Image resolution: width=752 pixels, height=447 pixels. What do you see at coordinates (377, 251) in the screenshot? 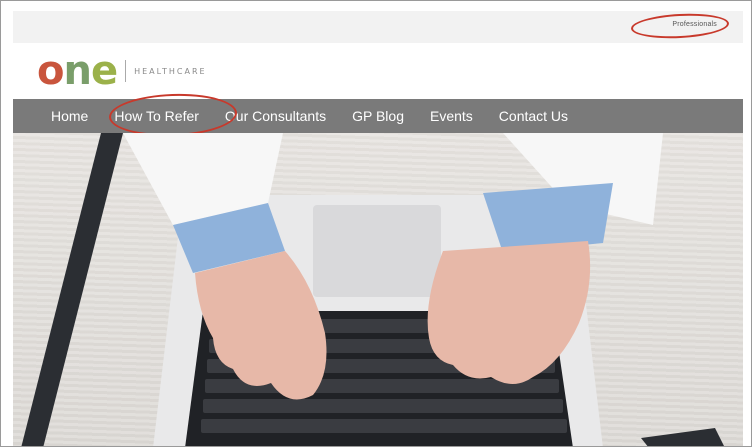
I see `laptop-trackpad` at bounding box center [377, 251].